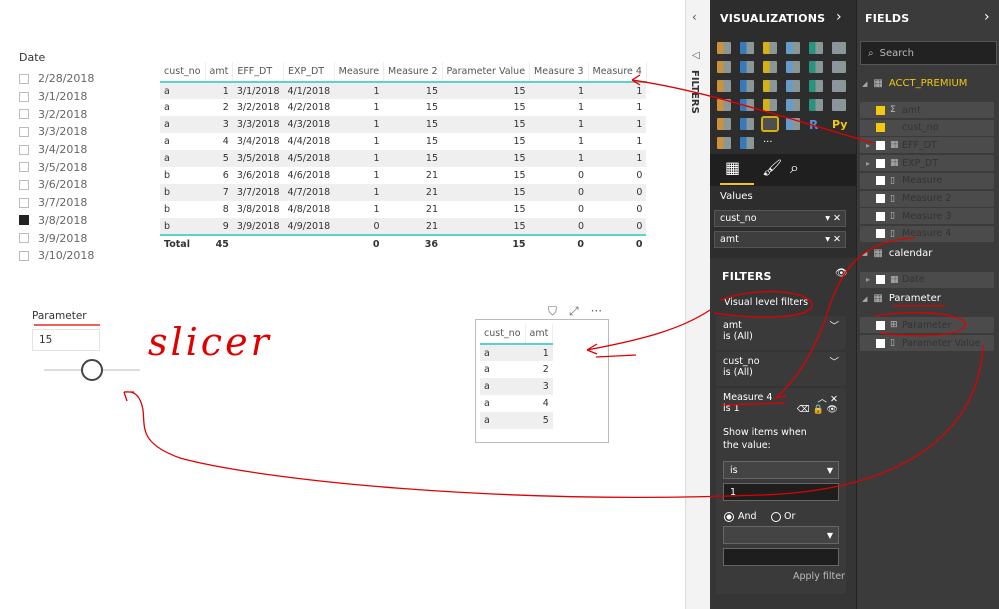 This screenshot has height=609, width=999. What do you see at coordinates (66, 340) in the screenshot?
I see `parameter-value-input: 15` at bounding box center [66, 340].